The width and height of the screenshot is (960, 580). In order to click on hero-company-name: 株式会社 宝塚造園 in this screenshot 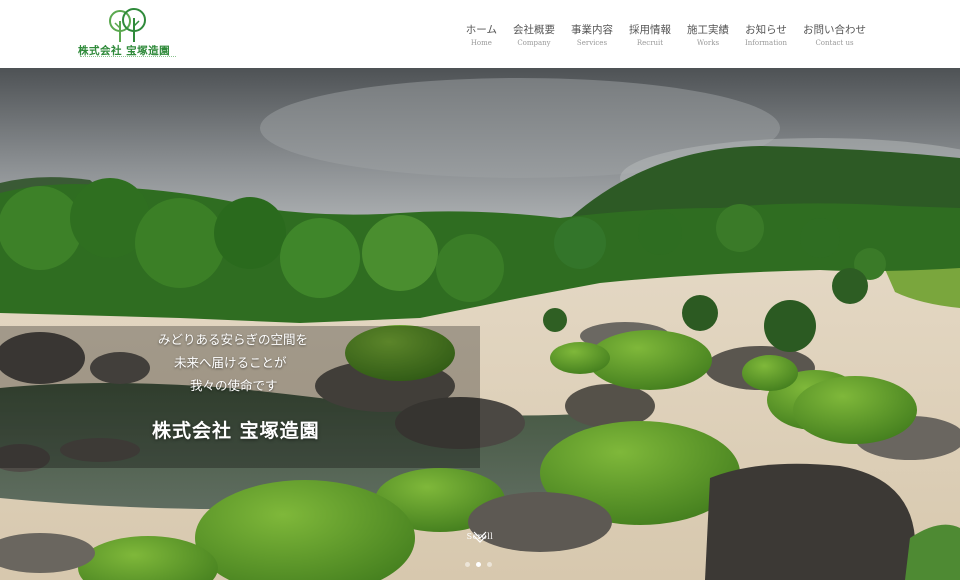, I will do `click(236, 431)`.